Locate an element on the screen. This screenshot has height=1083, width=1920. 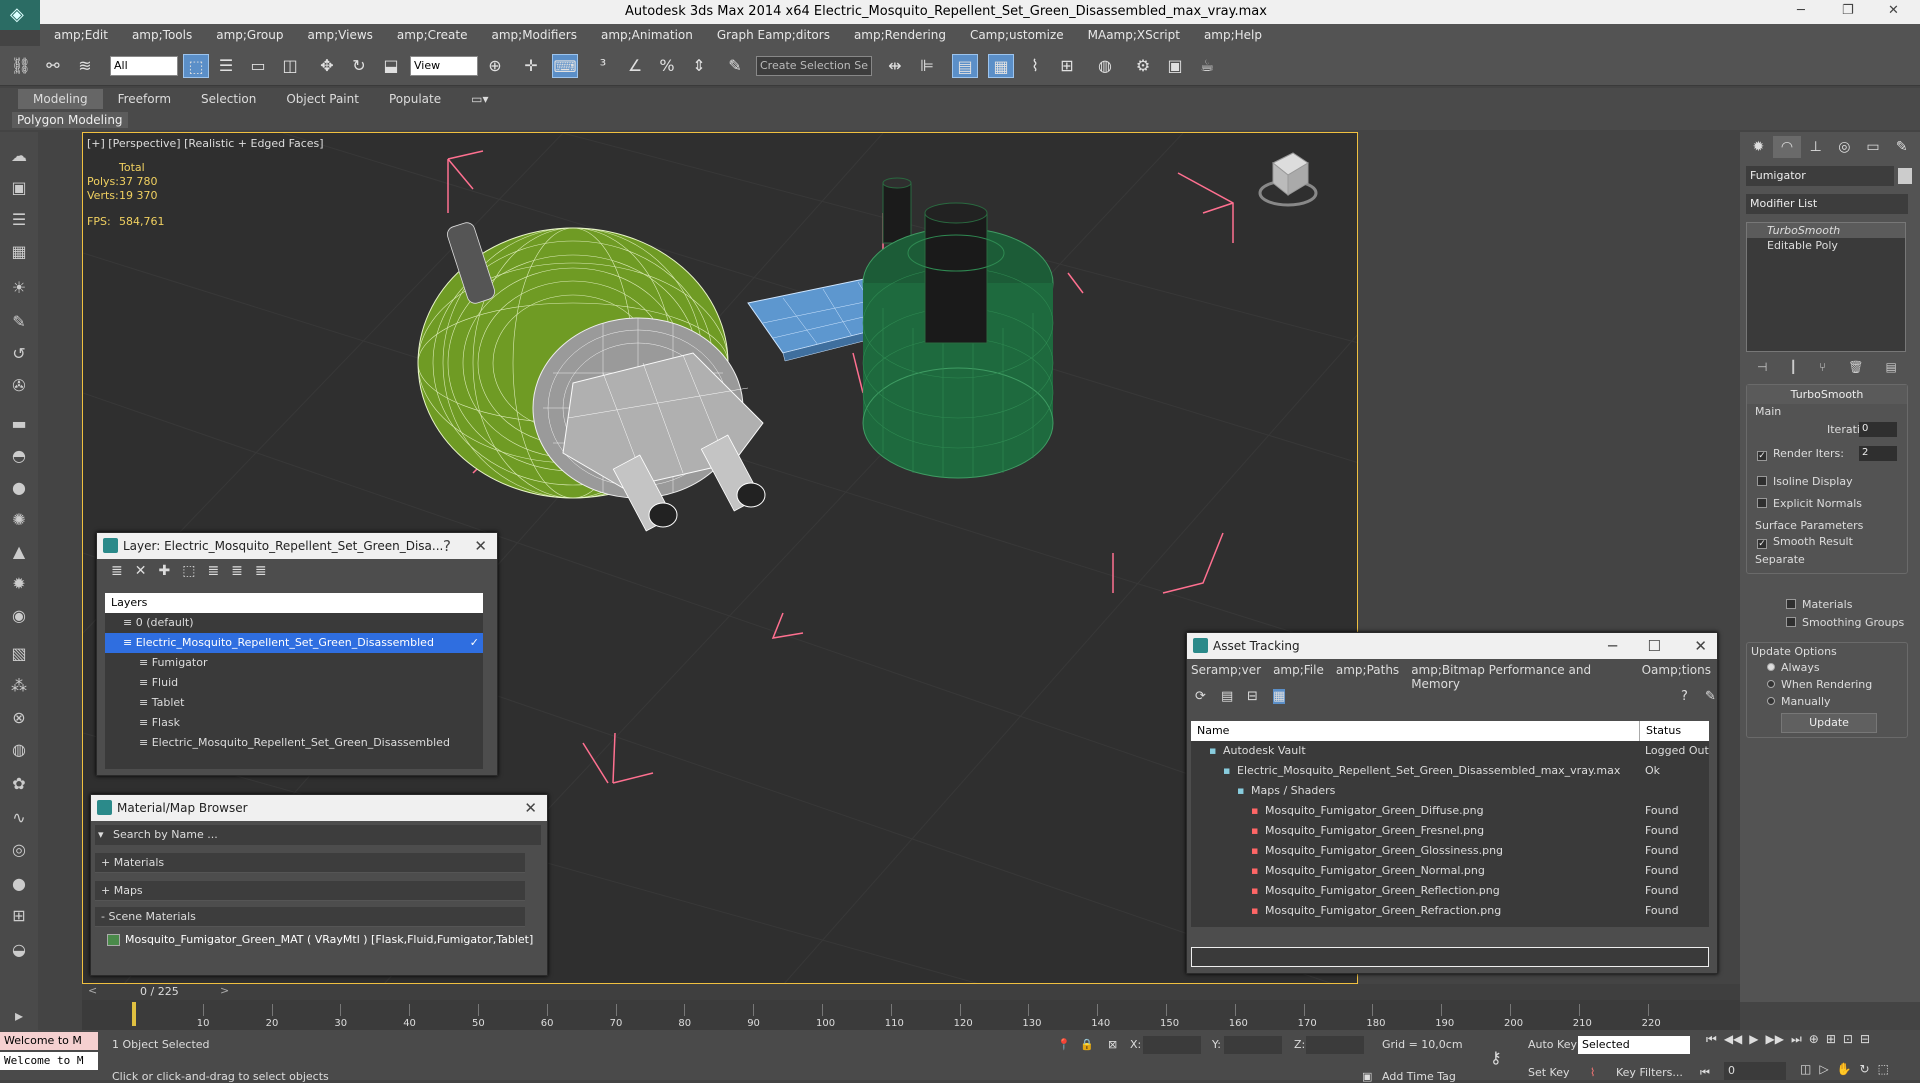
maximize-viewport-icon: ⬚ is located at coordinates (1883, 1071).